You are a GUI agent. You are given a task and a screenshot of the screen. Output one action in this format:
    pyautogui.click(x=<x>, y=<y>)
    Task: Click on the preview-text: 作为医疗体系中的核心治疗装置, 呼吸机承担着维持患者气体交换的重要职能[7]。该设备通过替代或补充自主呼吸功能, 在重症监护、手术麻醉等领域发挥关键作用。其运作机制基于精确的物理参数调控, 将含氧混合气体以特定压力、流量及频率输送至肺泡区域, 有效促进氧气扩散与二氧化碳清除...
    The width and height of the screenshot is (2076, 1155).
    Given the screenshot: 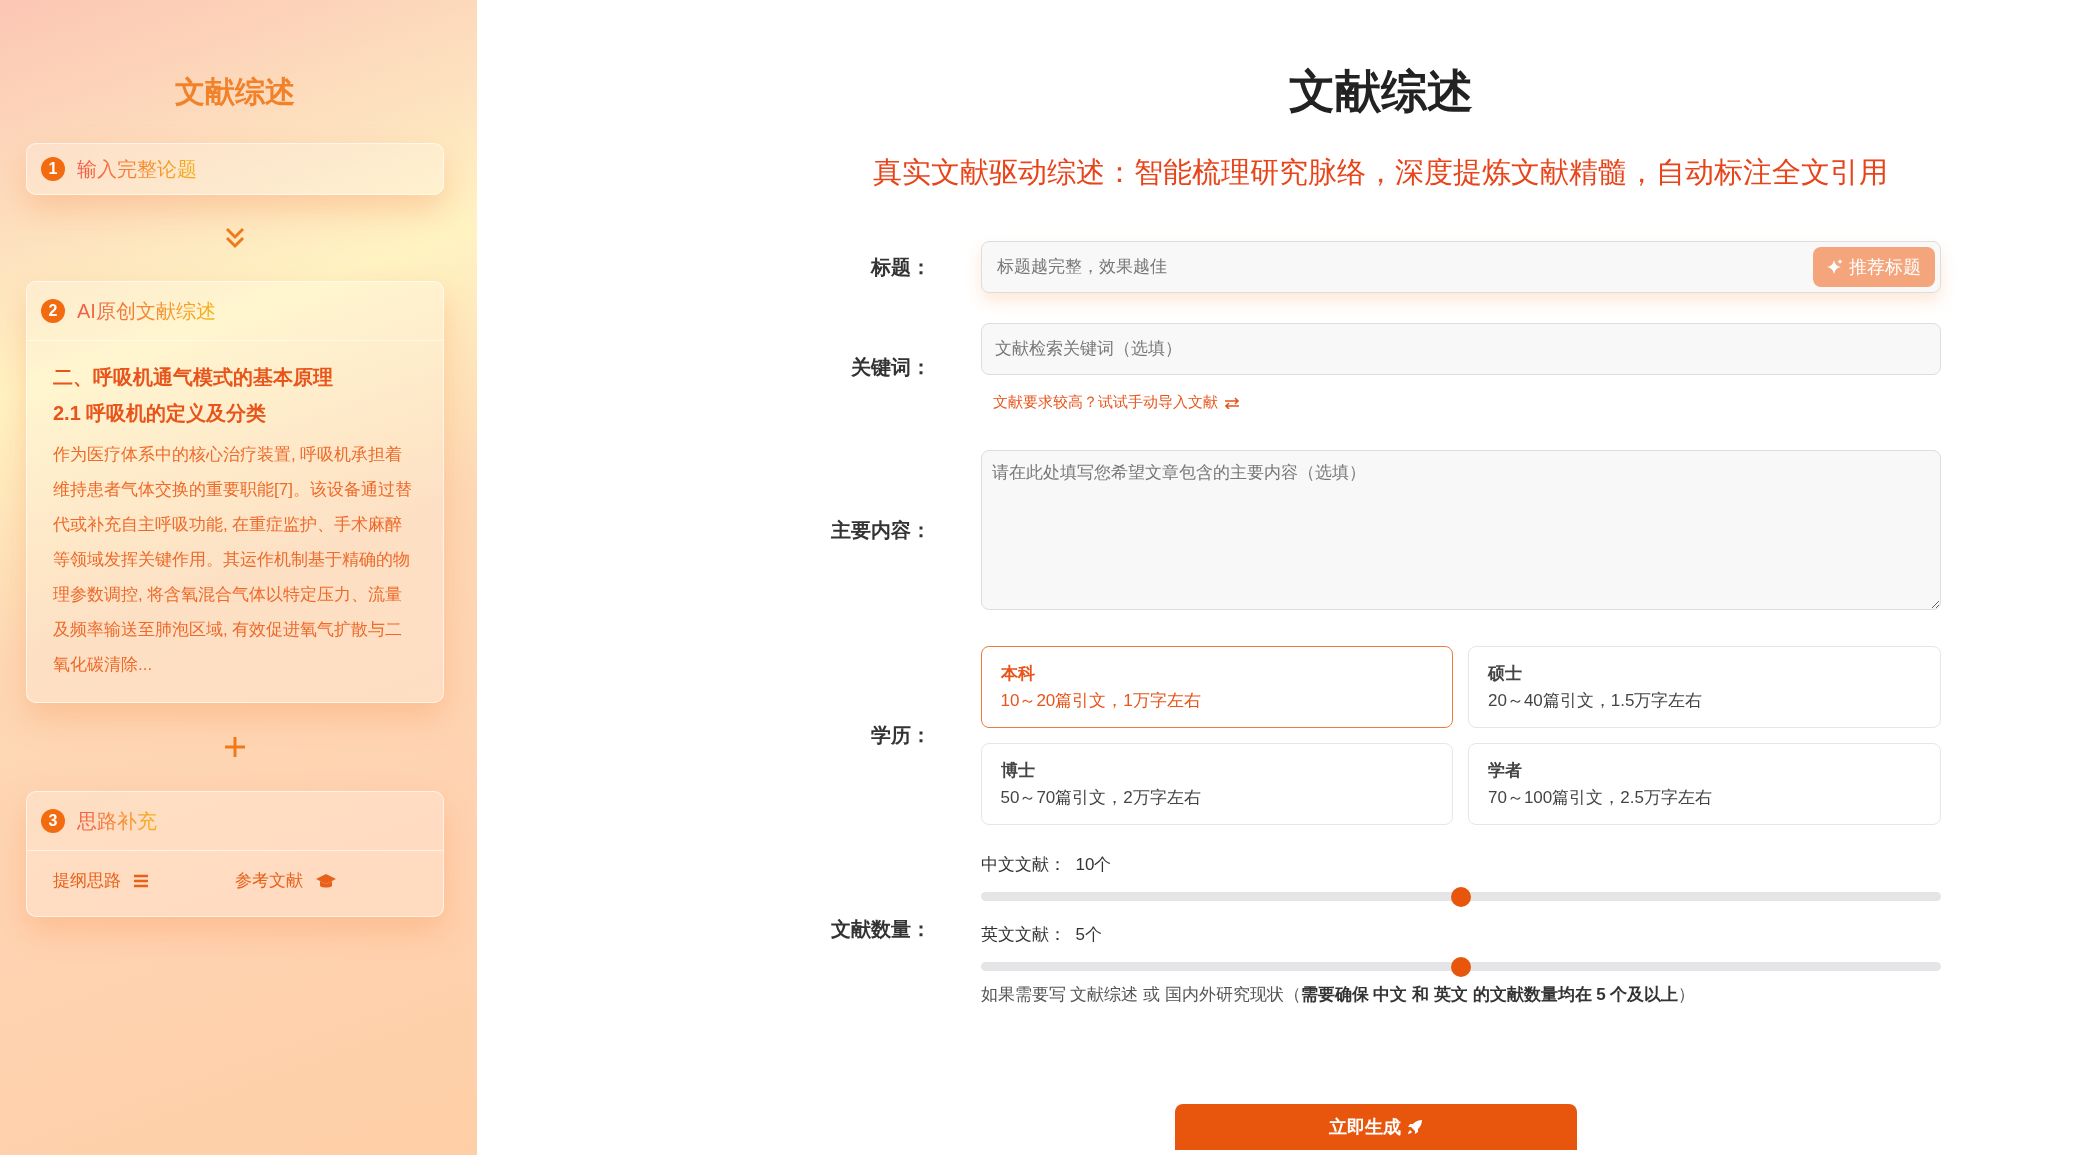 What is the action you would take?
    pyautogui.click(x=233, y=560)
    